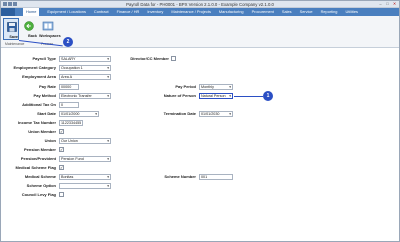 Image resolution: width=400 pixels, height=242 pixels. I want to click on pay-rate-input: 00000, so click(69, 87).